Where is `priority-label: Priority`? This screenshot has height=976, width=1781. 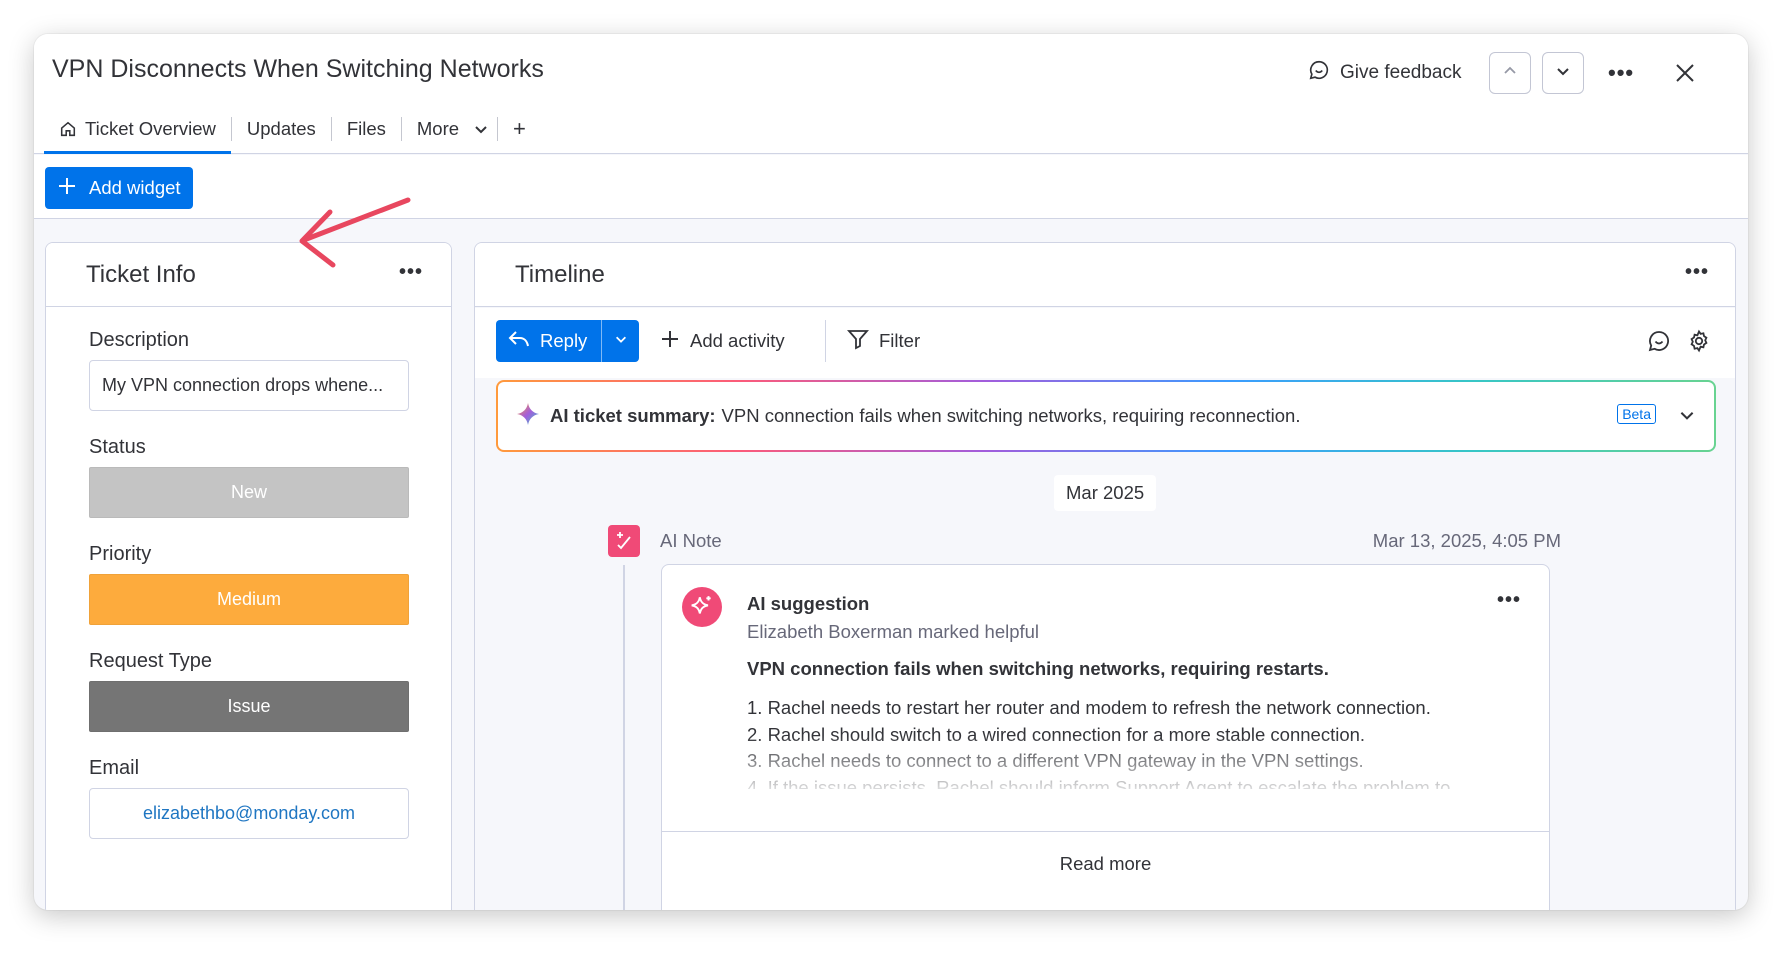 priority-label: Priority is located at coordinates (120, 554).